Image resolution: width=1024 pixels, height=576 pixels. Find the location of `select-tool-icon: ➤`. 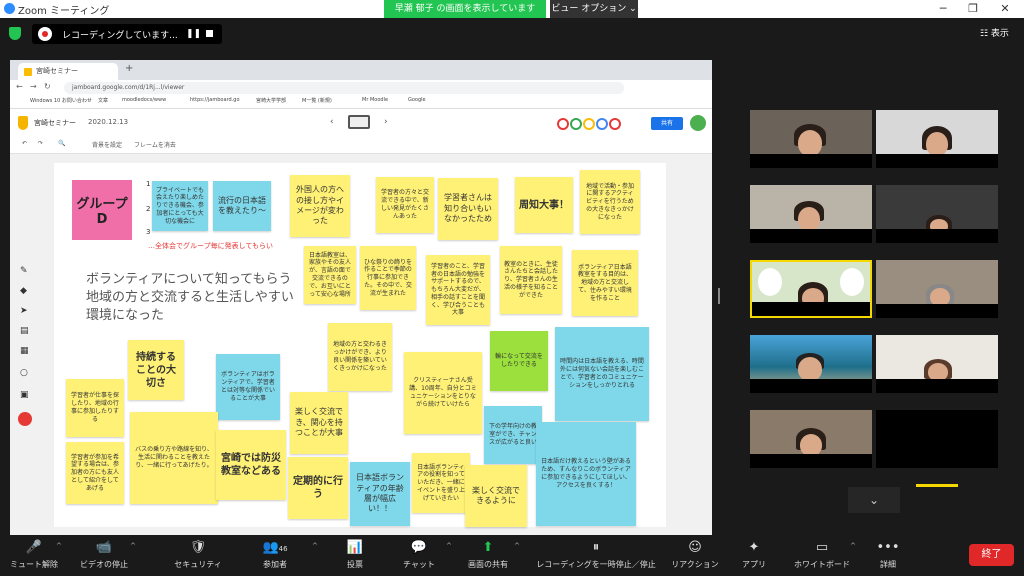

select-tool-icon: ➤ is located at coordinates (24, 311).